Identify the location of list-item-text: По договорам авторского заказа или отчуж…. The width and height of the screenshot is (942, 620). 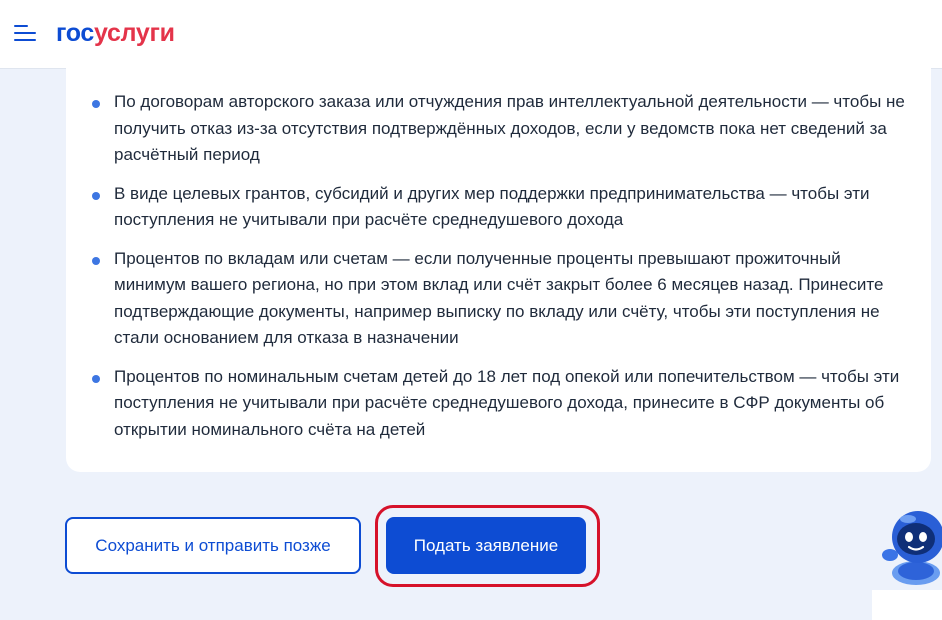
(509, 128).